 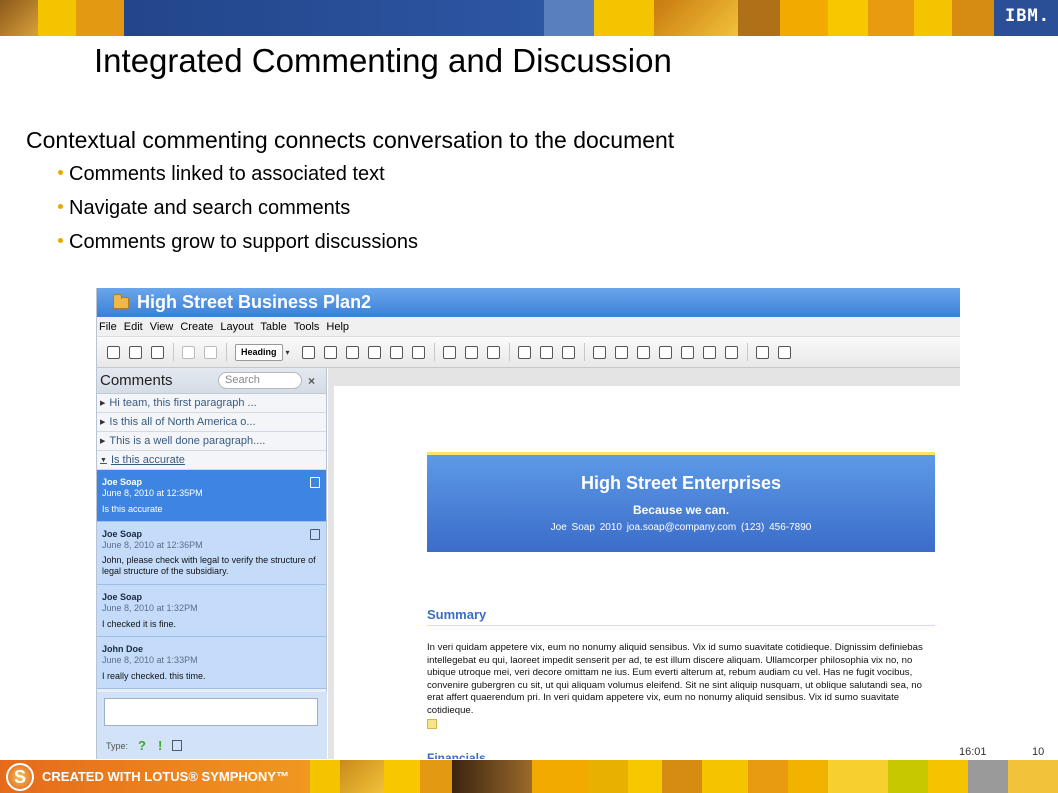 I want to click on toolbar: Heading ▾, so click(x=528, y=352).